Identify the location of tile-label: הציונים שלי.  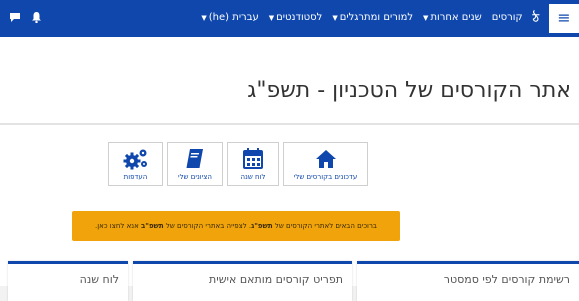
(195, 176).